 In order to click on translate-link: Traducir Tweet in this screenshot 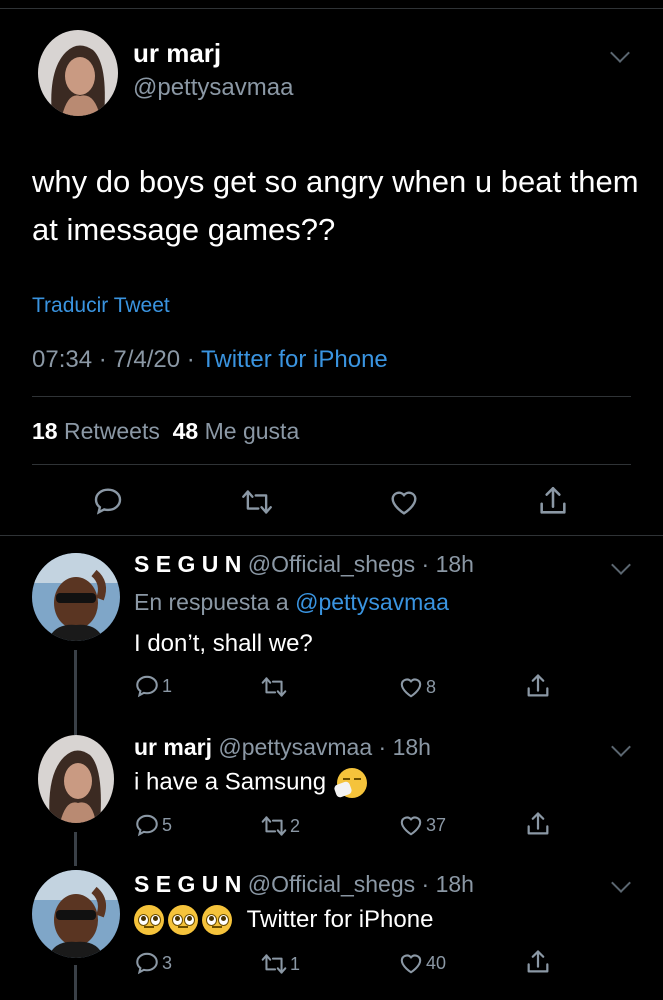, I will do `click(101, 306)`.